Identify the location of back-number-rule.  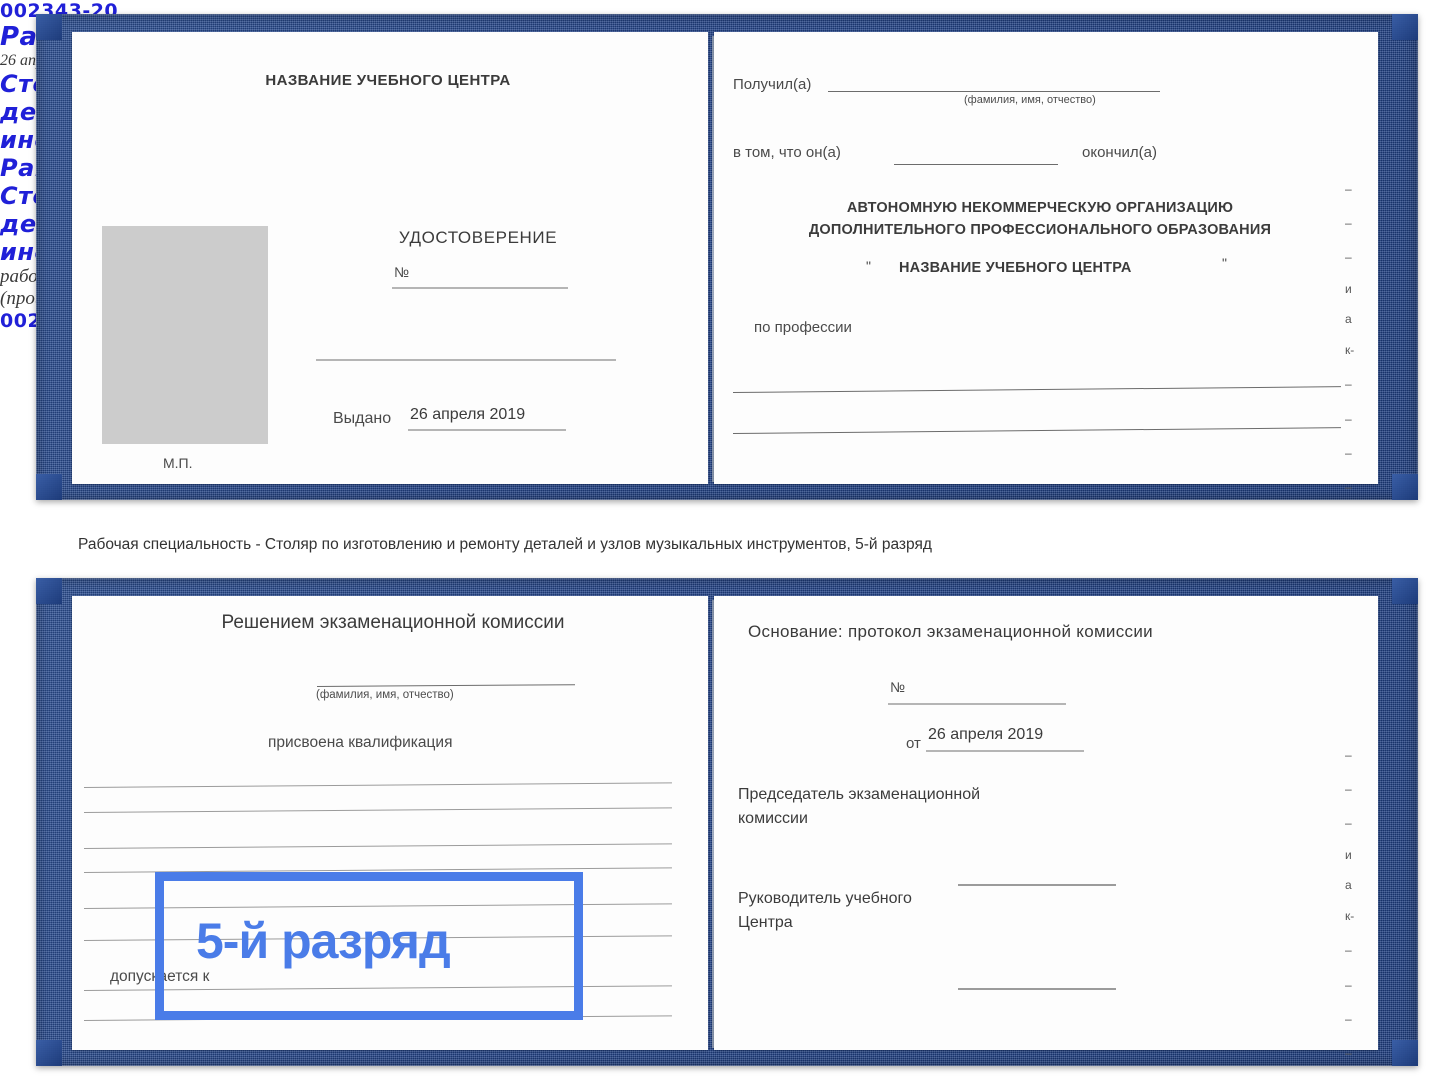
(977, 704).